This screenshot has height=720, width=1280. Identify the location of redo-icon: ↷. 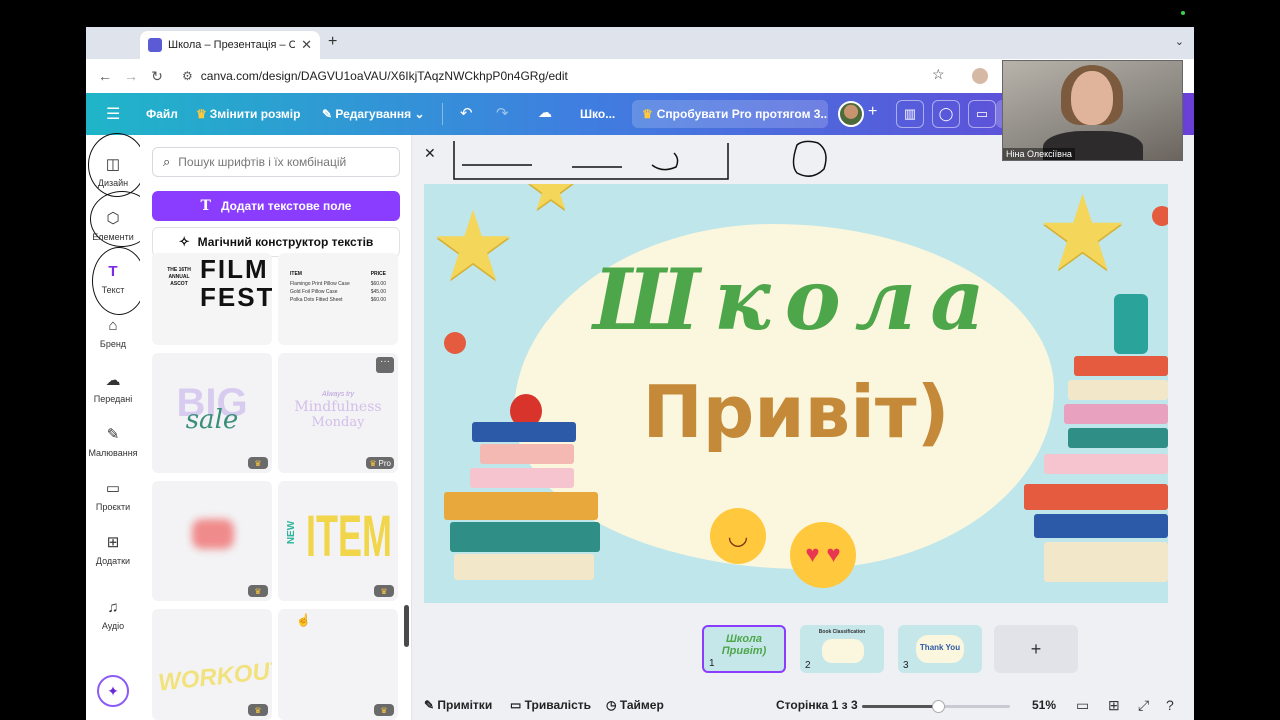
(502, 113).